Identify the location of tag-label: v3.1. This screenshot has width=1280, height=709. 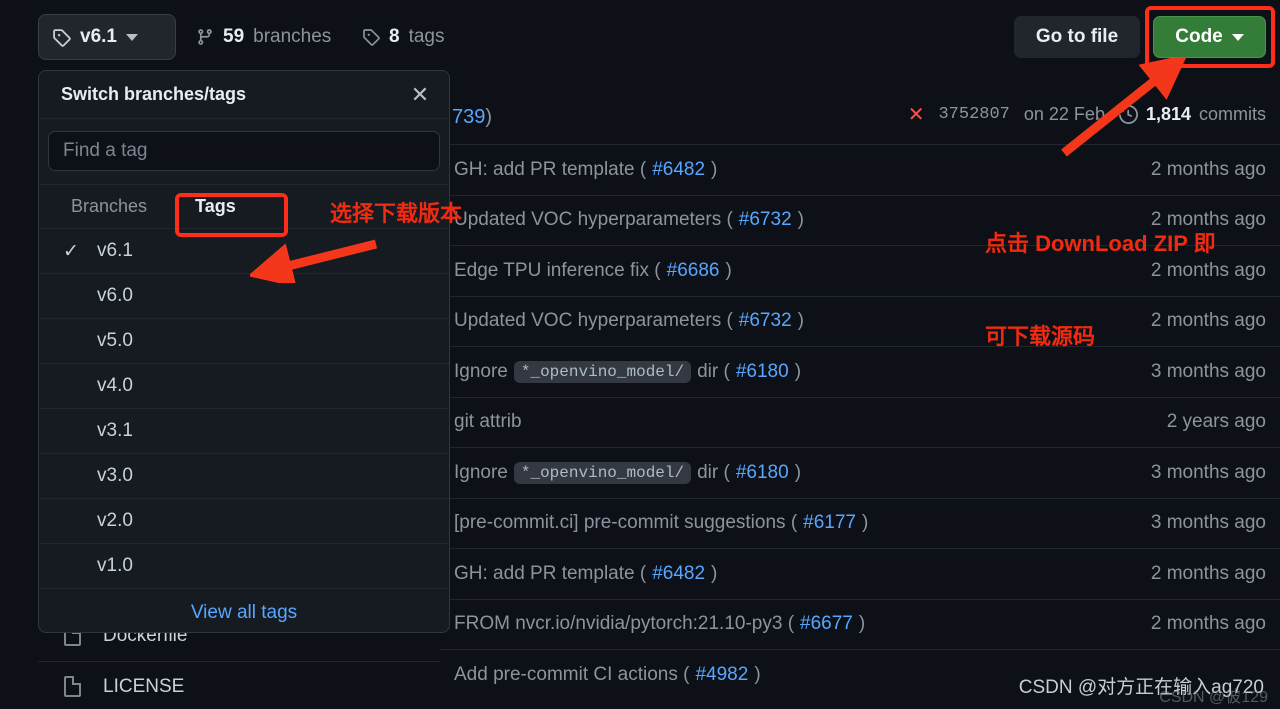
(115, 430).